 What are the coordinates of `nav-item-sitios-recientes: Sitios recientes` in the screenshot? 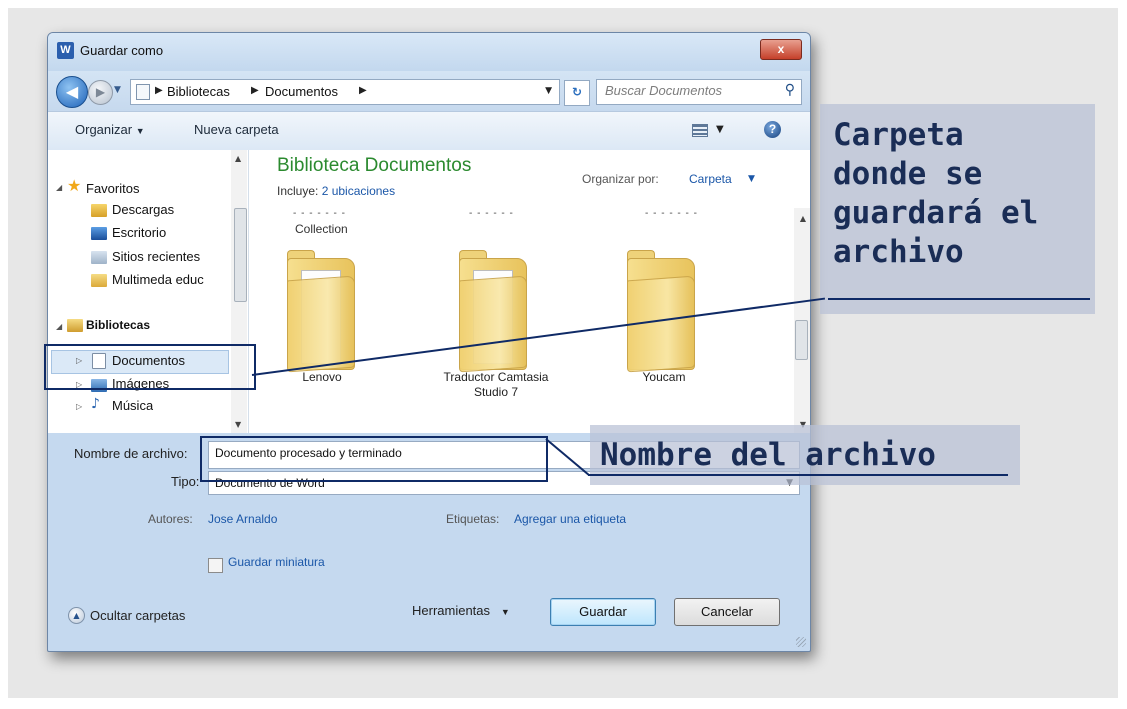 It's located at (156, 256).